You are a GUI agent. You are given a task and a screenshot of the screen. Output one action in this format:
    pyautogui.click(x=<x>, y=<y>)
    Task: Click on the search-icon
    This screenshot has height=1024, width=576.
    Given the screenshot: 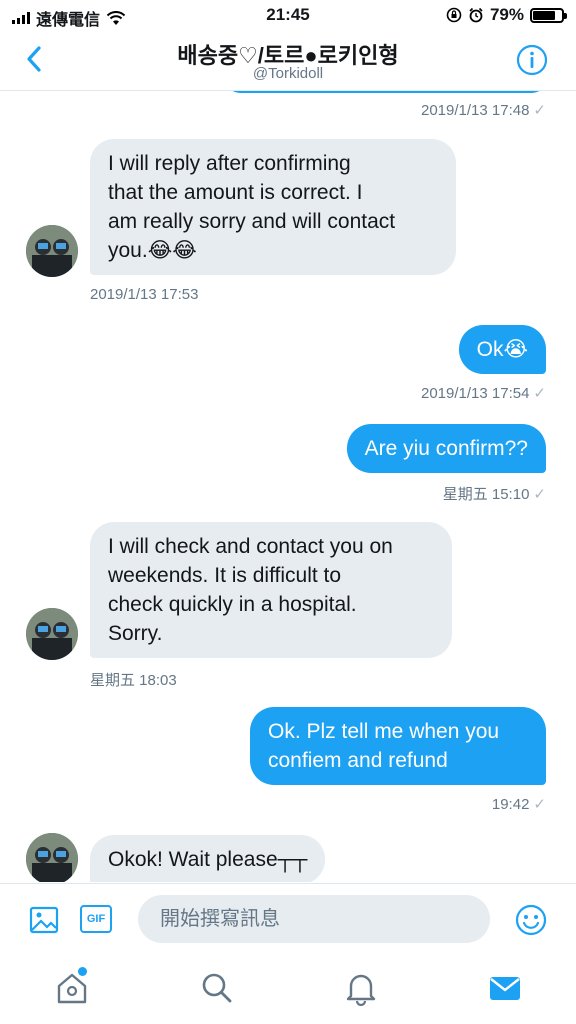 What is the action you would take?
    pyautogui.click(x=217, y=988)
    